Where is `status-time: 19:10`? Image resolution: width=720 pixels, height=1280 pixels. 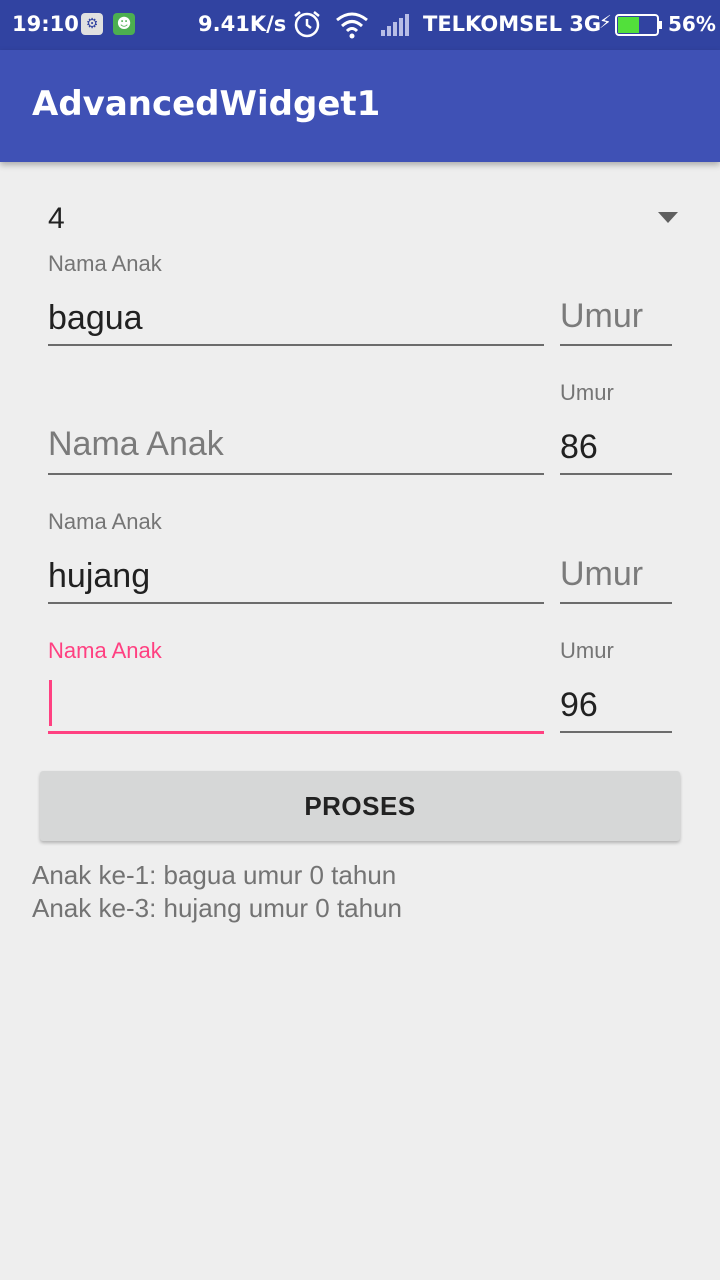 status-time: 19:10 is located at coordinates (45, 24).